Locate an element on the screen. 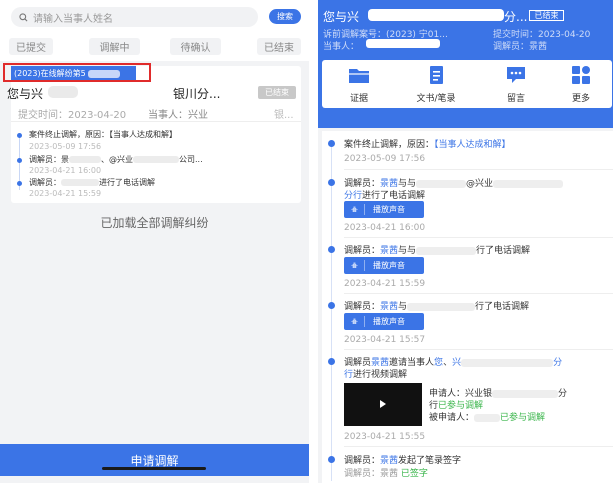 Image resolution: width=613 pixels, height=483 pixels. respondent-label: 被申请人： is located at coordinates (452, 418).